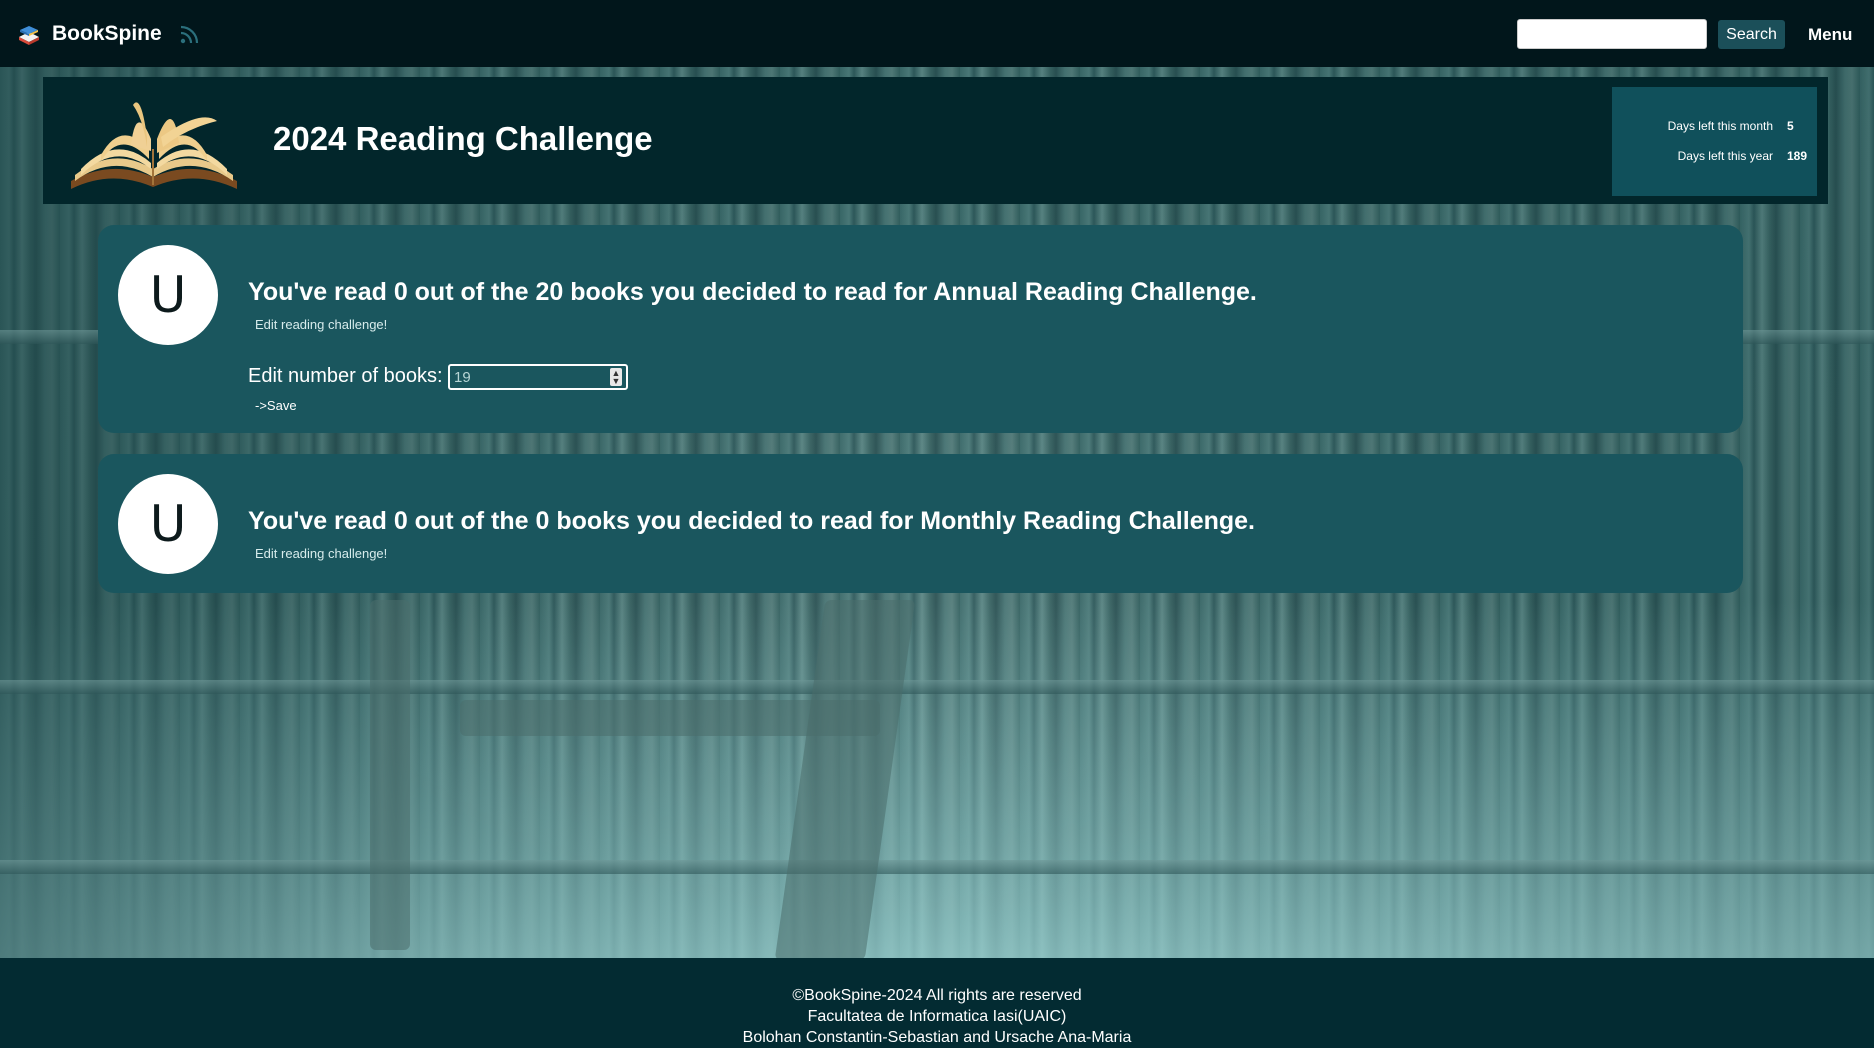  I want to click on days-left-year-row: Days left this year 189, so click(1714, 156).